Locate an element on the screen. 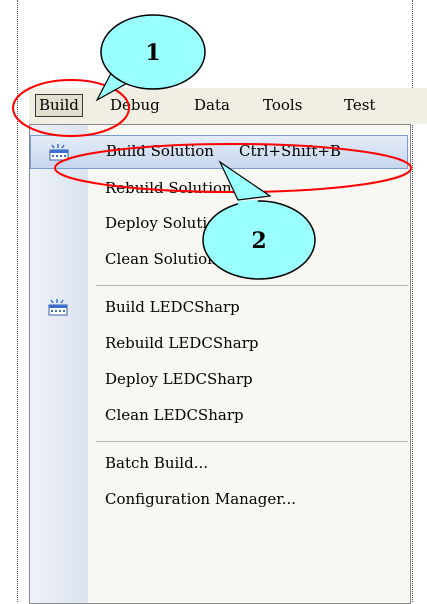  callout-2-label: 2 is located at coordinates (258, 241).